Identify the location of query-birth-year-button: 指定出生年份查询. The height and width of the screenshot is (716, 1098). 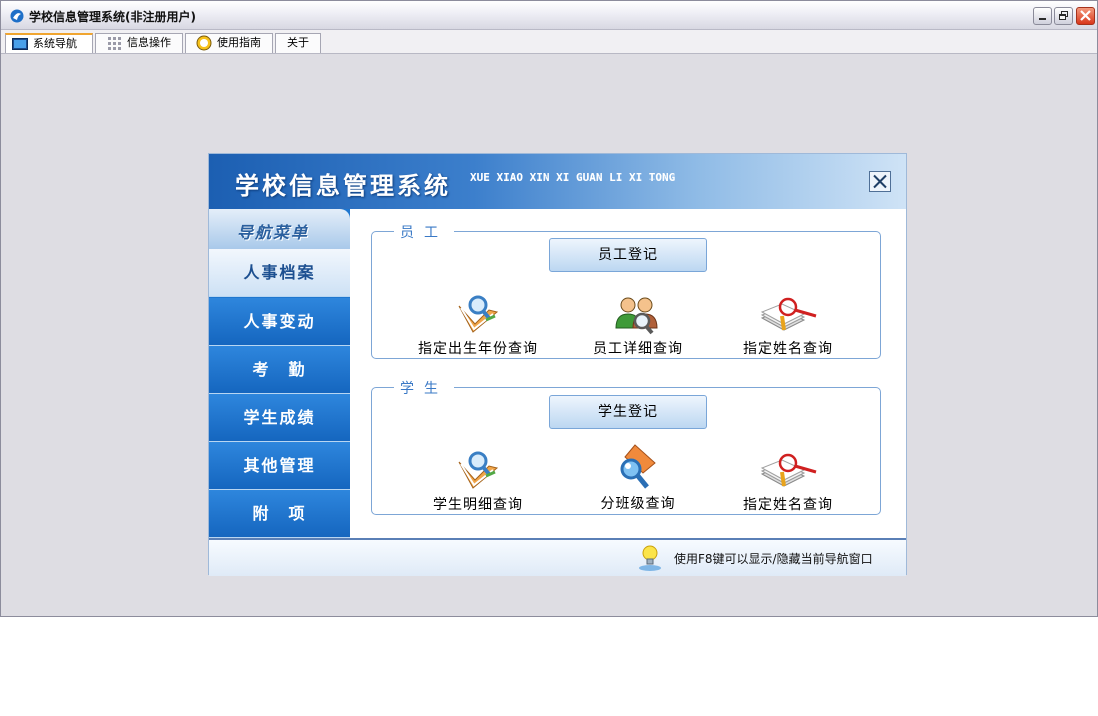
(478, 326).